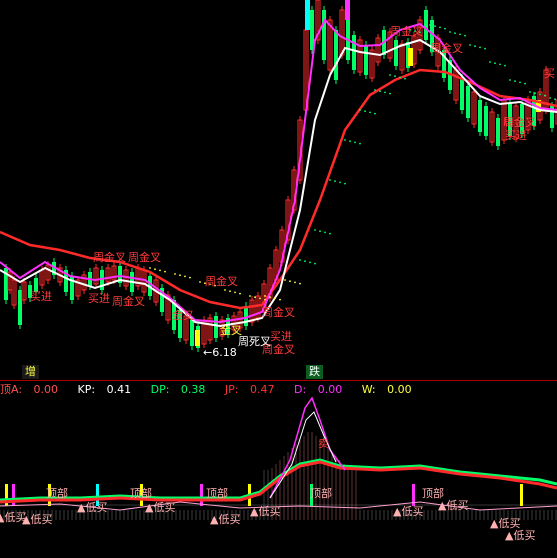  What do you see at coordinates (249, 389) in the screenshot?
I see `indicator-field-jp: JP: 0.47` at bounding box center [249, 389].